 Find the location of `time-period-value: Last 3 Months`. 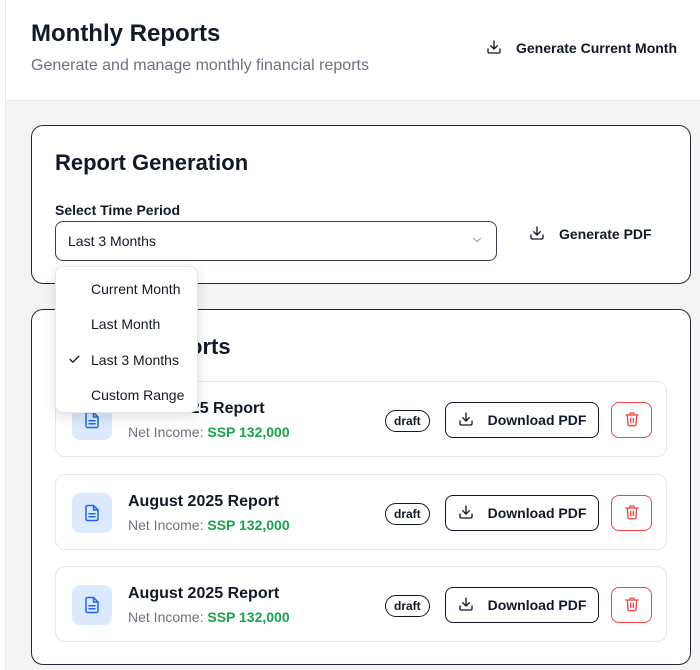

time-period-value: Last 3 Months is located at coordinates (112, 241).